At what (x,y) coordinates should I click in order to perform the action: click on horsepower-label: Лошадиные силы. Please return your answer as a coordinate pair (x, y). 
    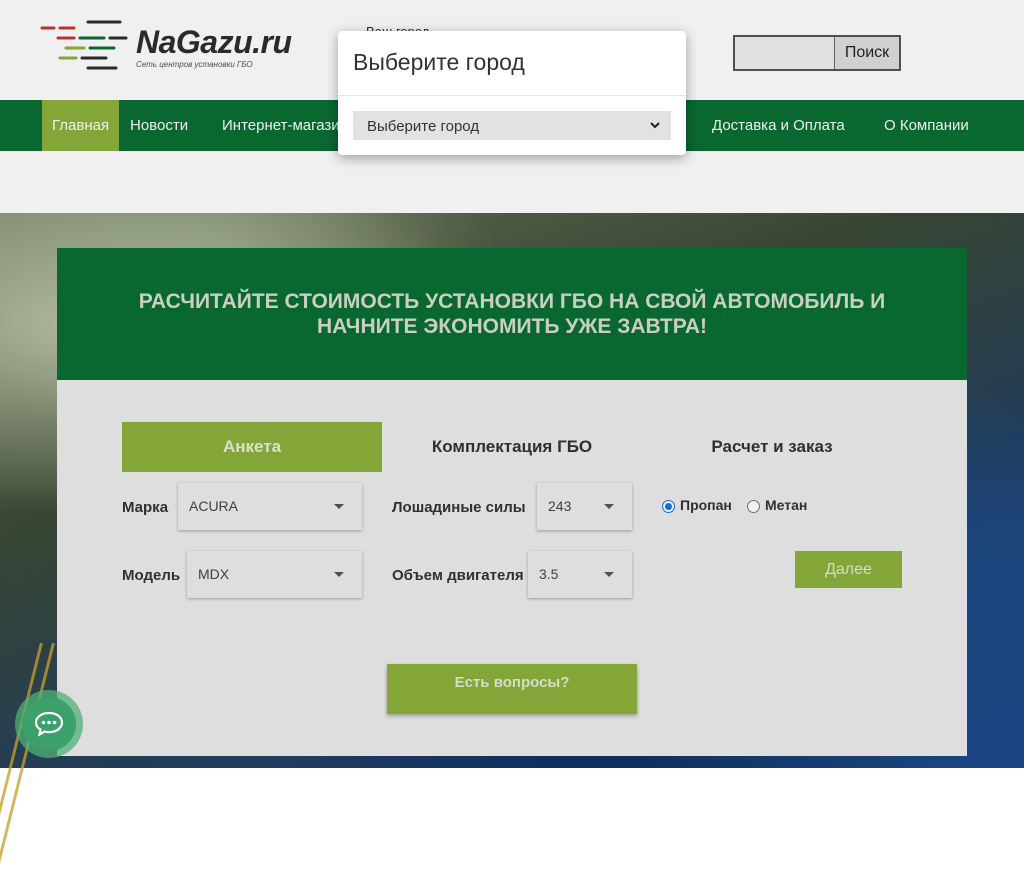
    Looking at the image, I should click on (459, 507).